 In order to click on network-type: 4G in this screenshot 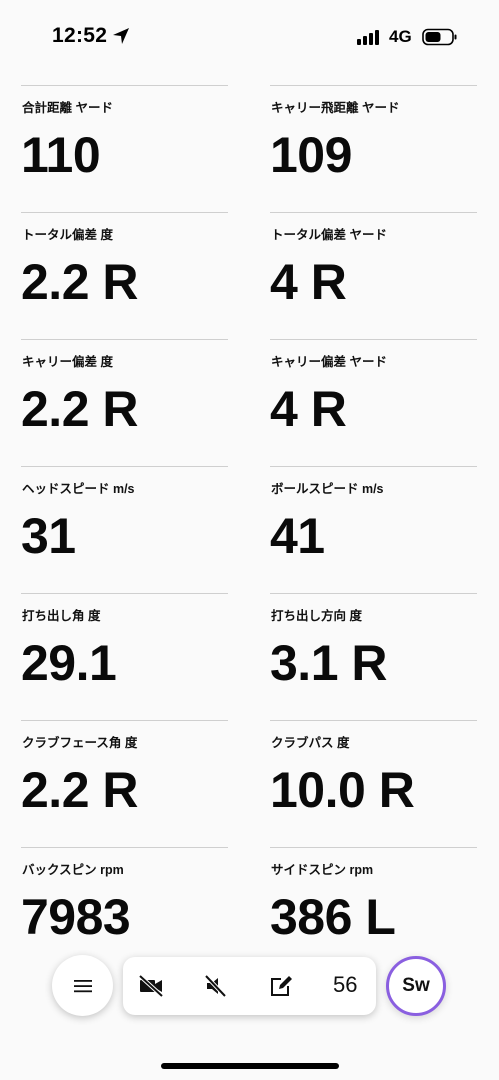, I will do `click(400, 36)`.